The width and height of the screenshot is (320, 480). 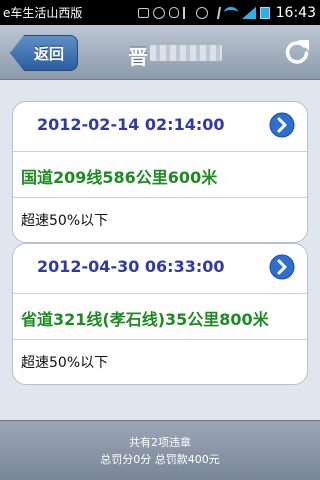 What do you see at coordinates (131, 124) in the screenshot?
I see `violation-datetime: 2012-02-14 02:14:00` at bounding box center [131, 124].